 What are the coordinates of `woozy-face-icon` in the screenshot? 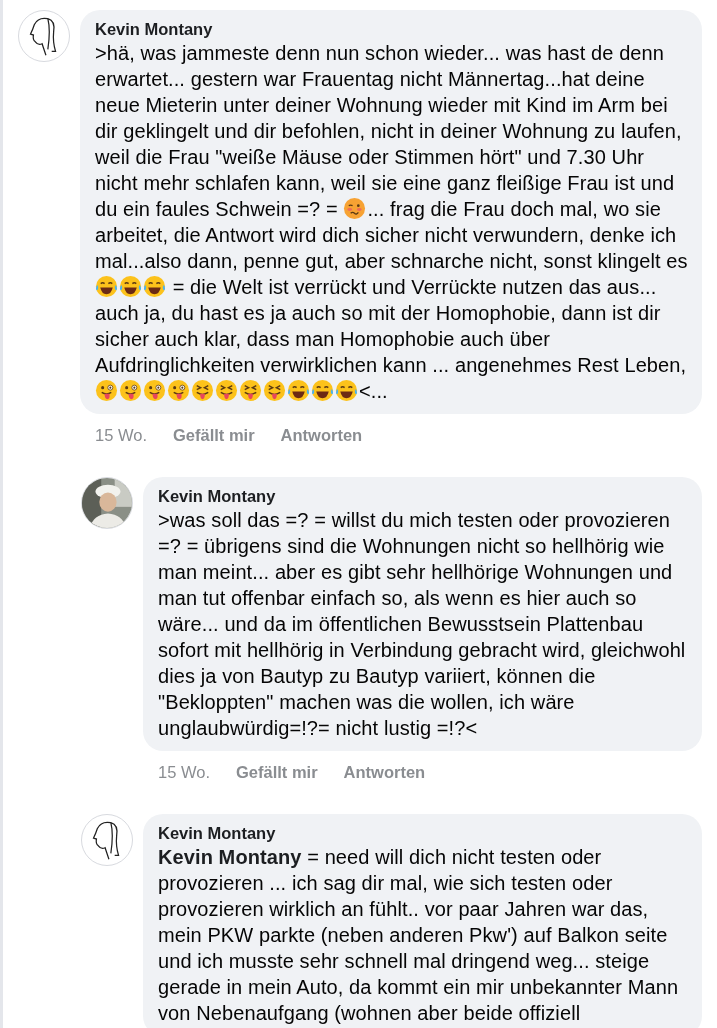 It's located at (355, 208).